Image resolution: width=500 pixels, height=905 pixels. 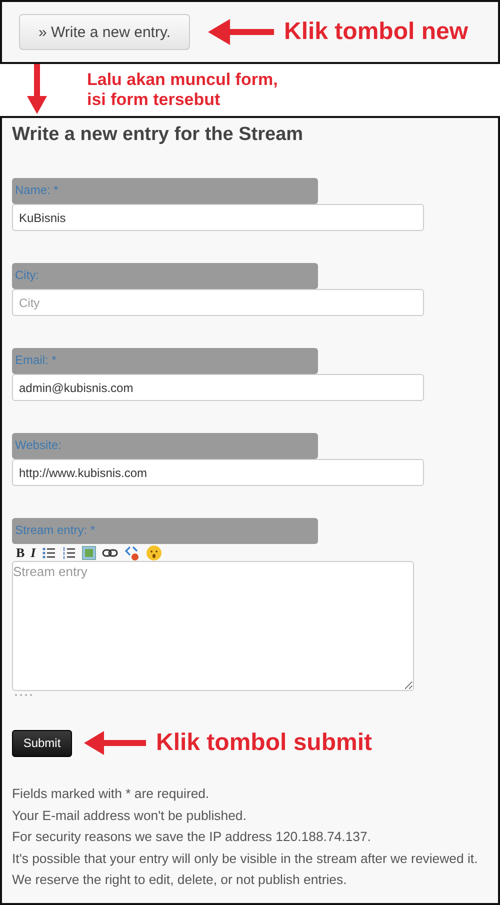 What do you see at coordinates (245, 859) in the screenshot?
I see `note-text: It's possible that your entry will only be visible in the stream after we reviewed it.` at bounding box center [245, 859].